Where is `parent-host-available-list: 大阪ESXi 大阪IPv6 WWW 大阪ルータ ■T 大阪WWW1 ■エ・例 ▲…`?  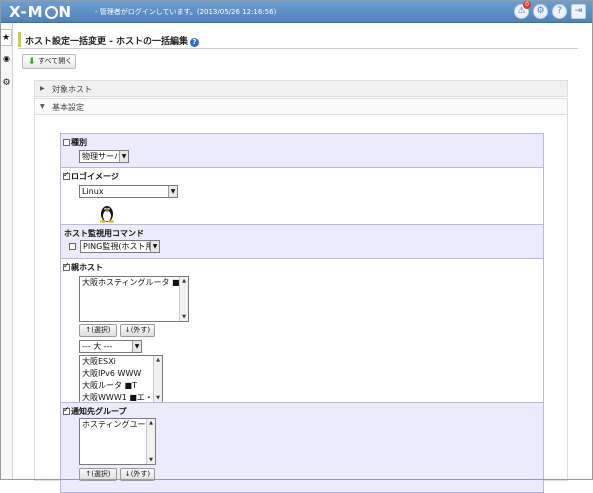
parent-host-available-list: 大阪ESXi 大阪IPv6 WWW 大阪ルータ ■T 大阪WWW1 ■エ・例 ▲… is located at coordinates (121, 379).